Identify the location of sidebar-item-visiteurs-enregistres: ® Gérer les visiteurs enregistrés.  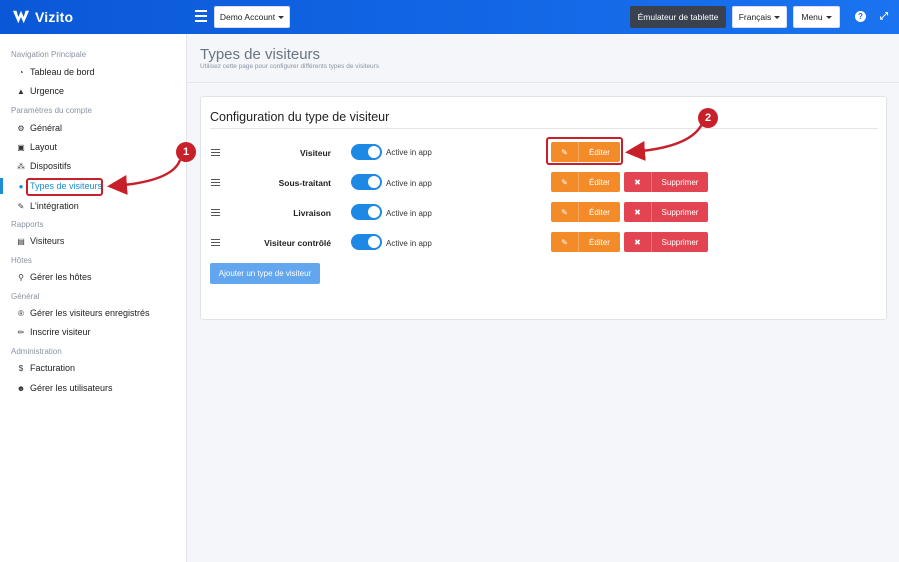
(83, 313).